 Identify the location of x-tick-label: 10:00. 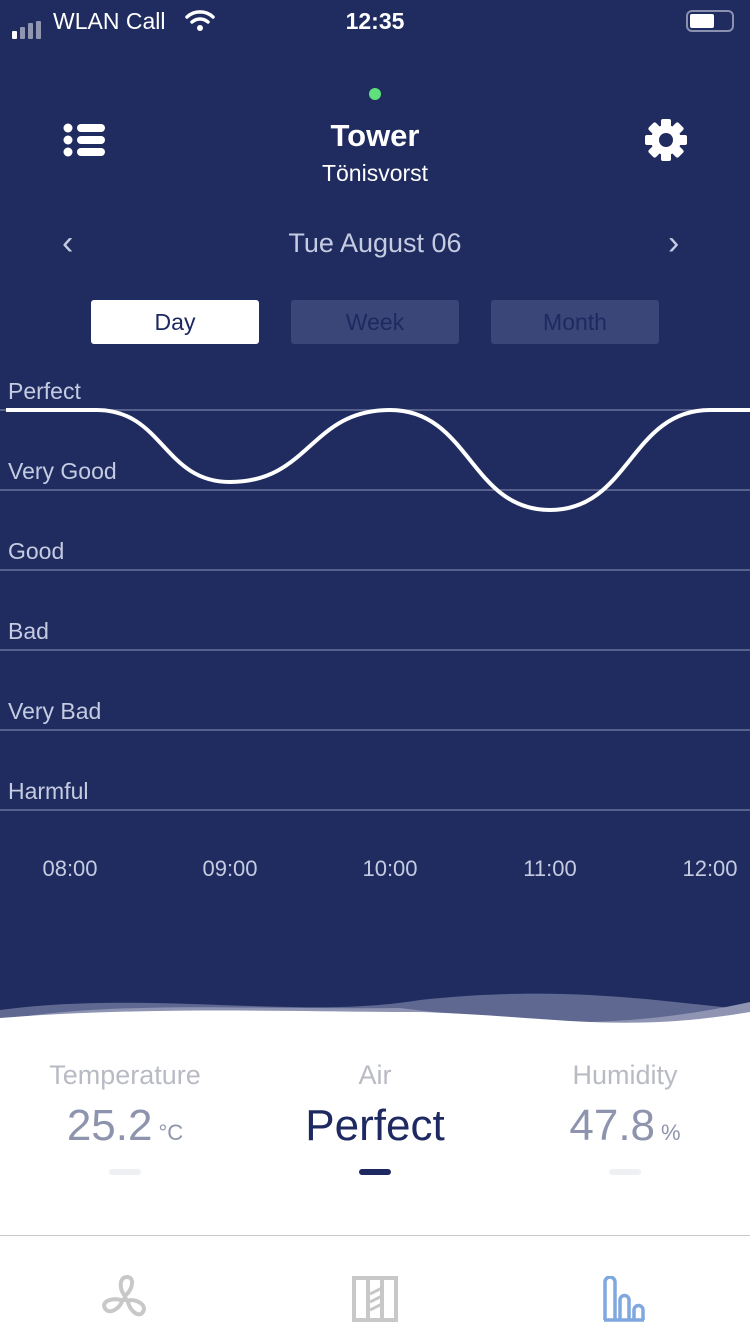
(390, 868).